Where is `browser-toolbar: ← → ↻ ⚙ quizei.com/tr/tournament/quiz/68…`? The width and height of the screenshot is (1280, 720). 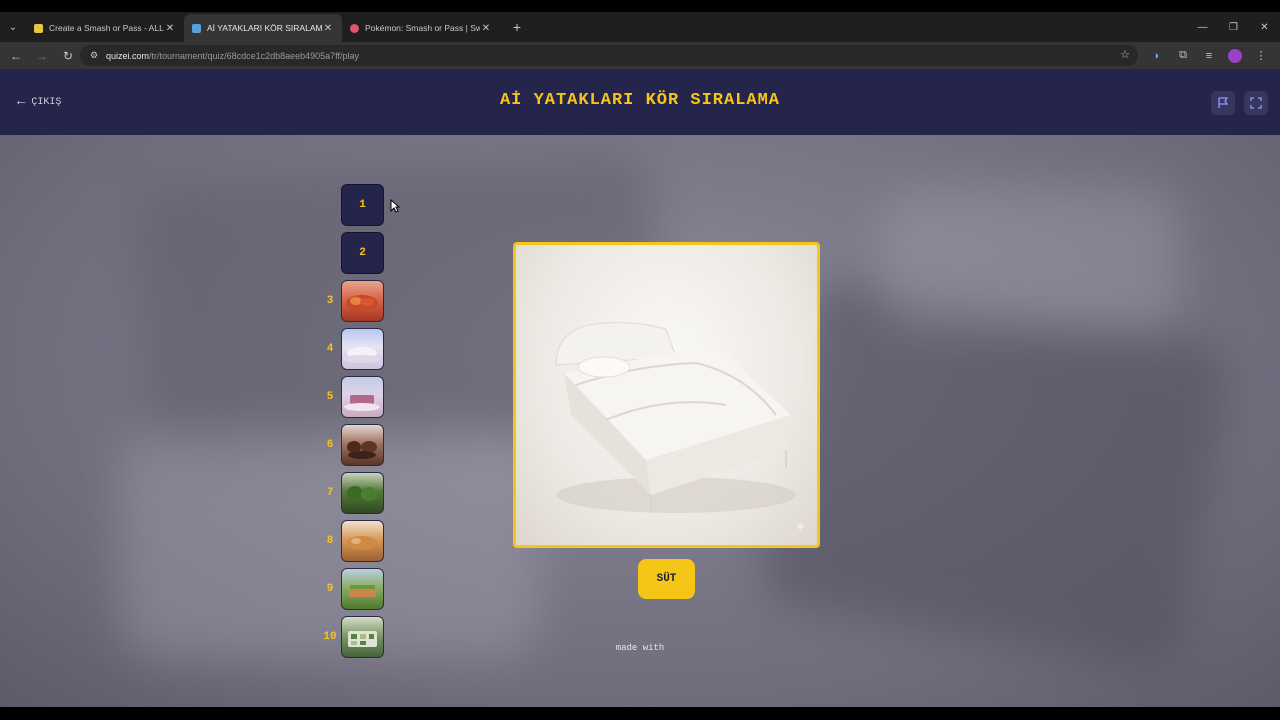 browser-toolbar: ← → ↻ ⚙ quizei.com/tr/tournament/quiz/68… is located at coordinates (640, 55).